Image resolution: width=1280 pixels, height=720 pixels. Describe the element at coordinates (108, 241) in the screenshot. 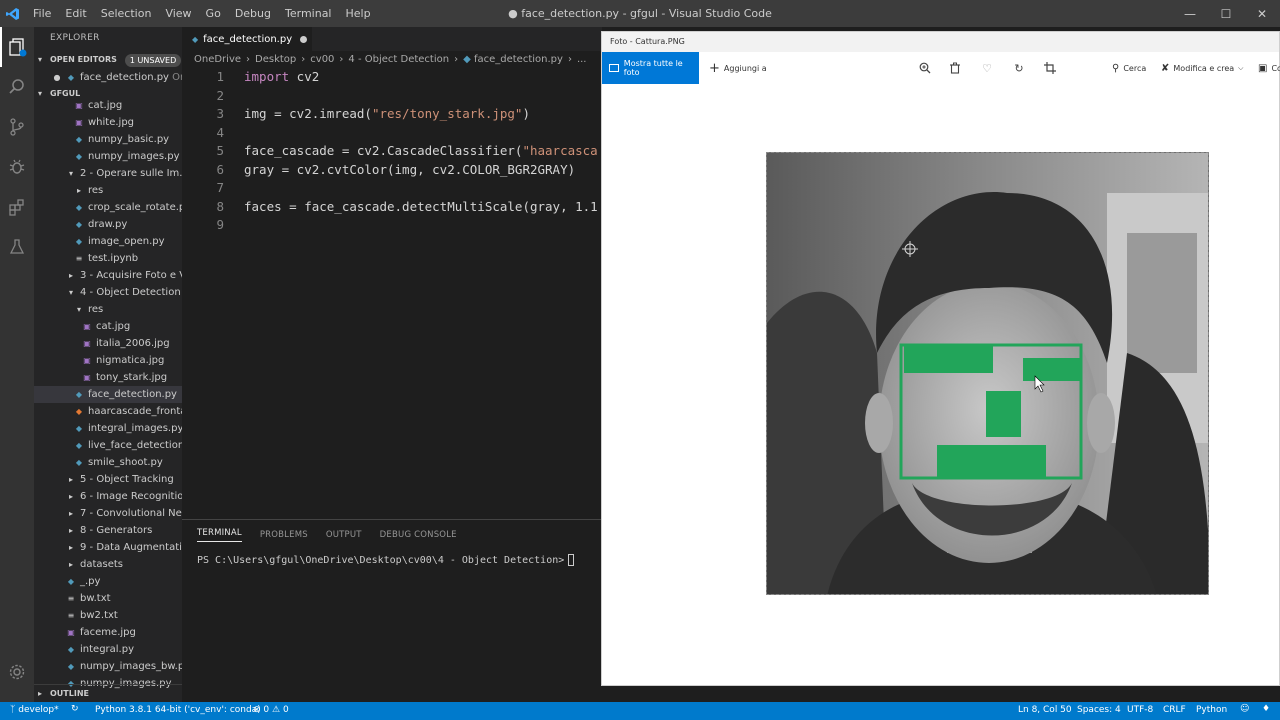

I see `tree-file: ◆ image_open.py` at that location.